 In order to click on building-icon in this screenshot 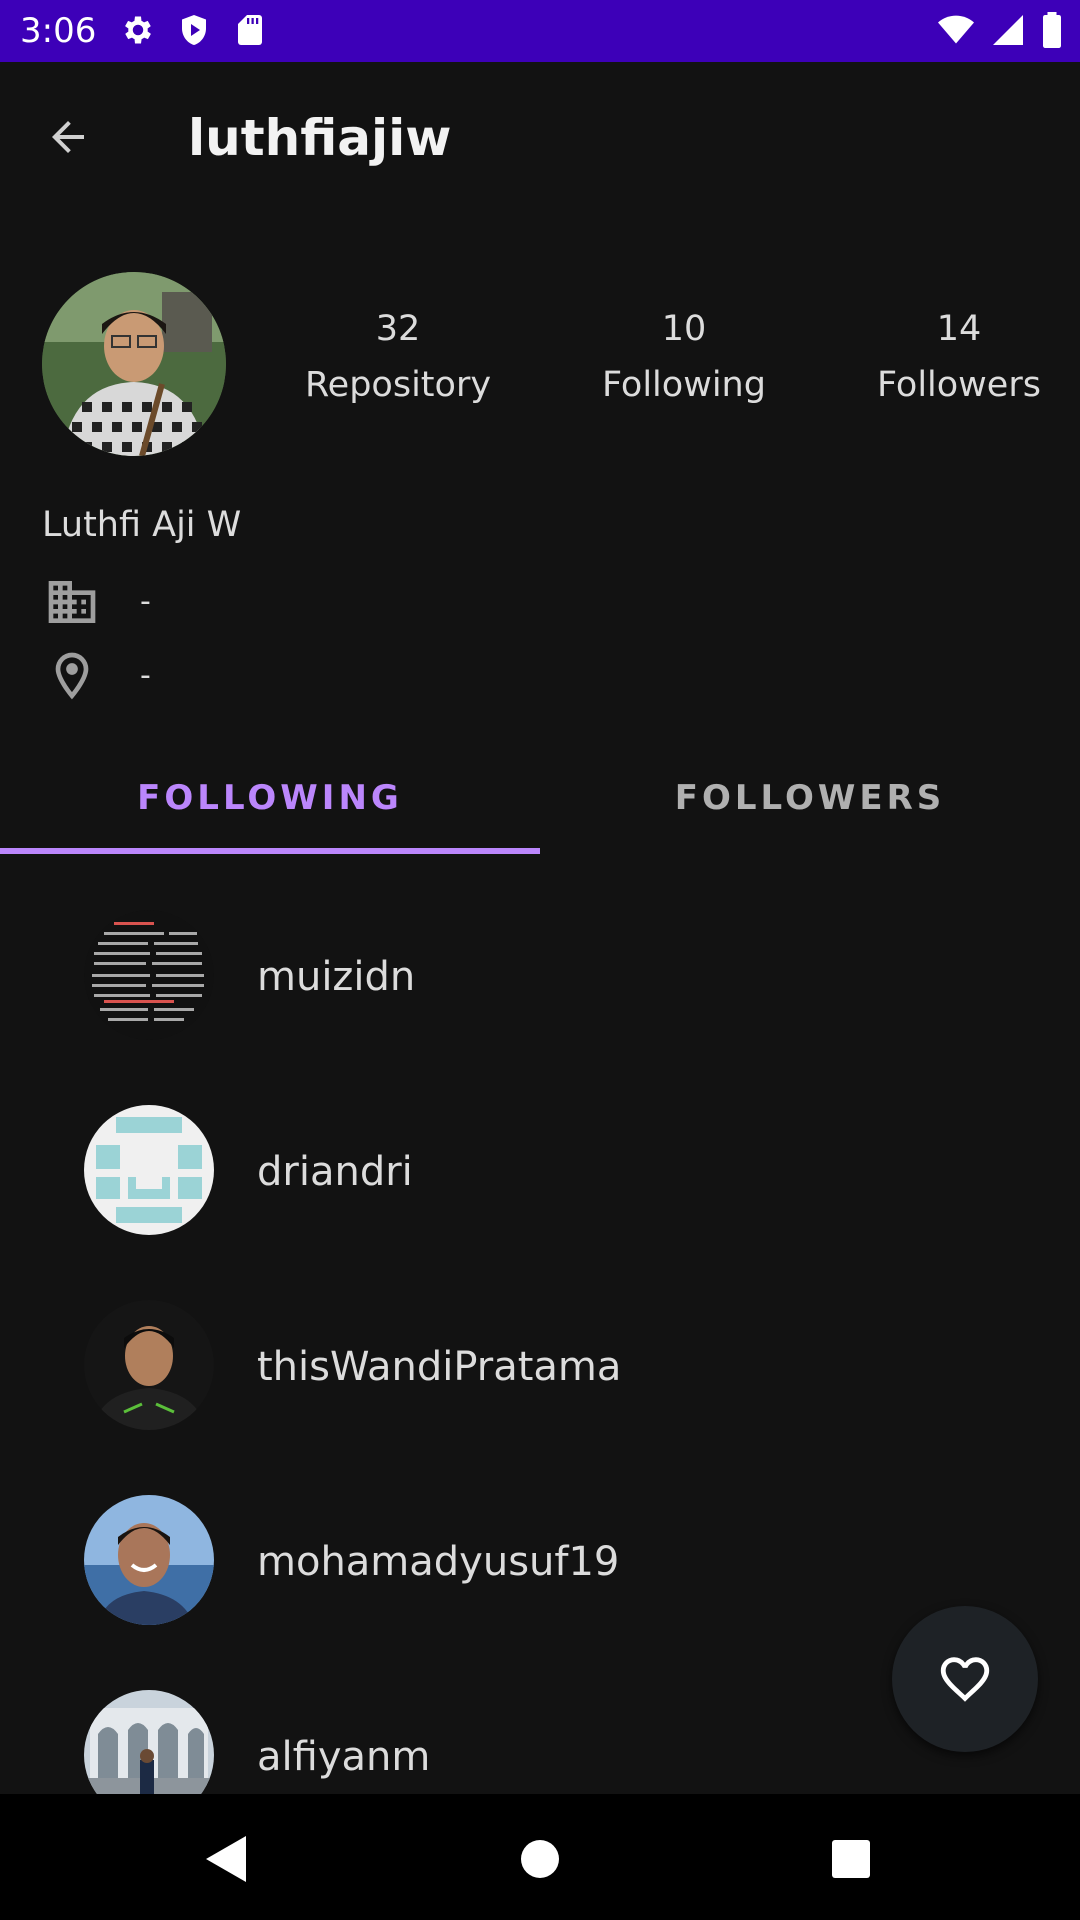, I will do `click(72, 602)`.